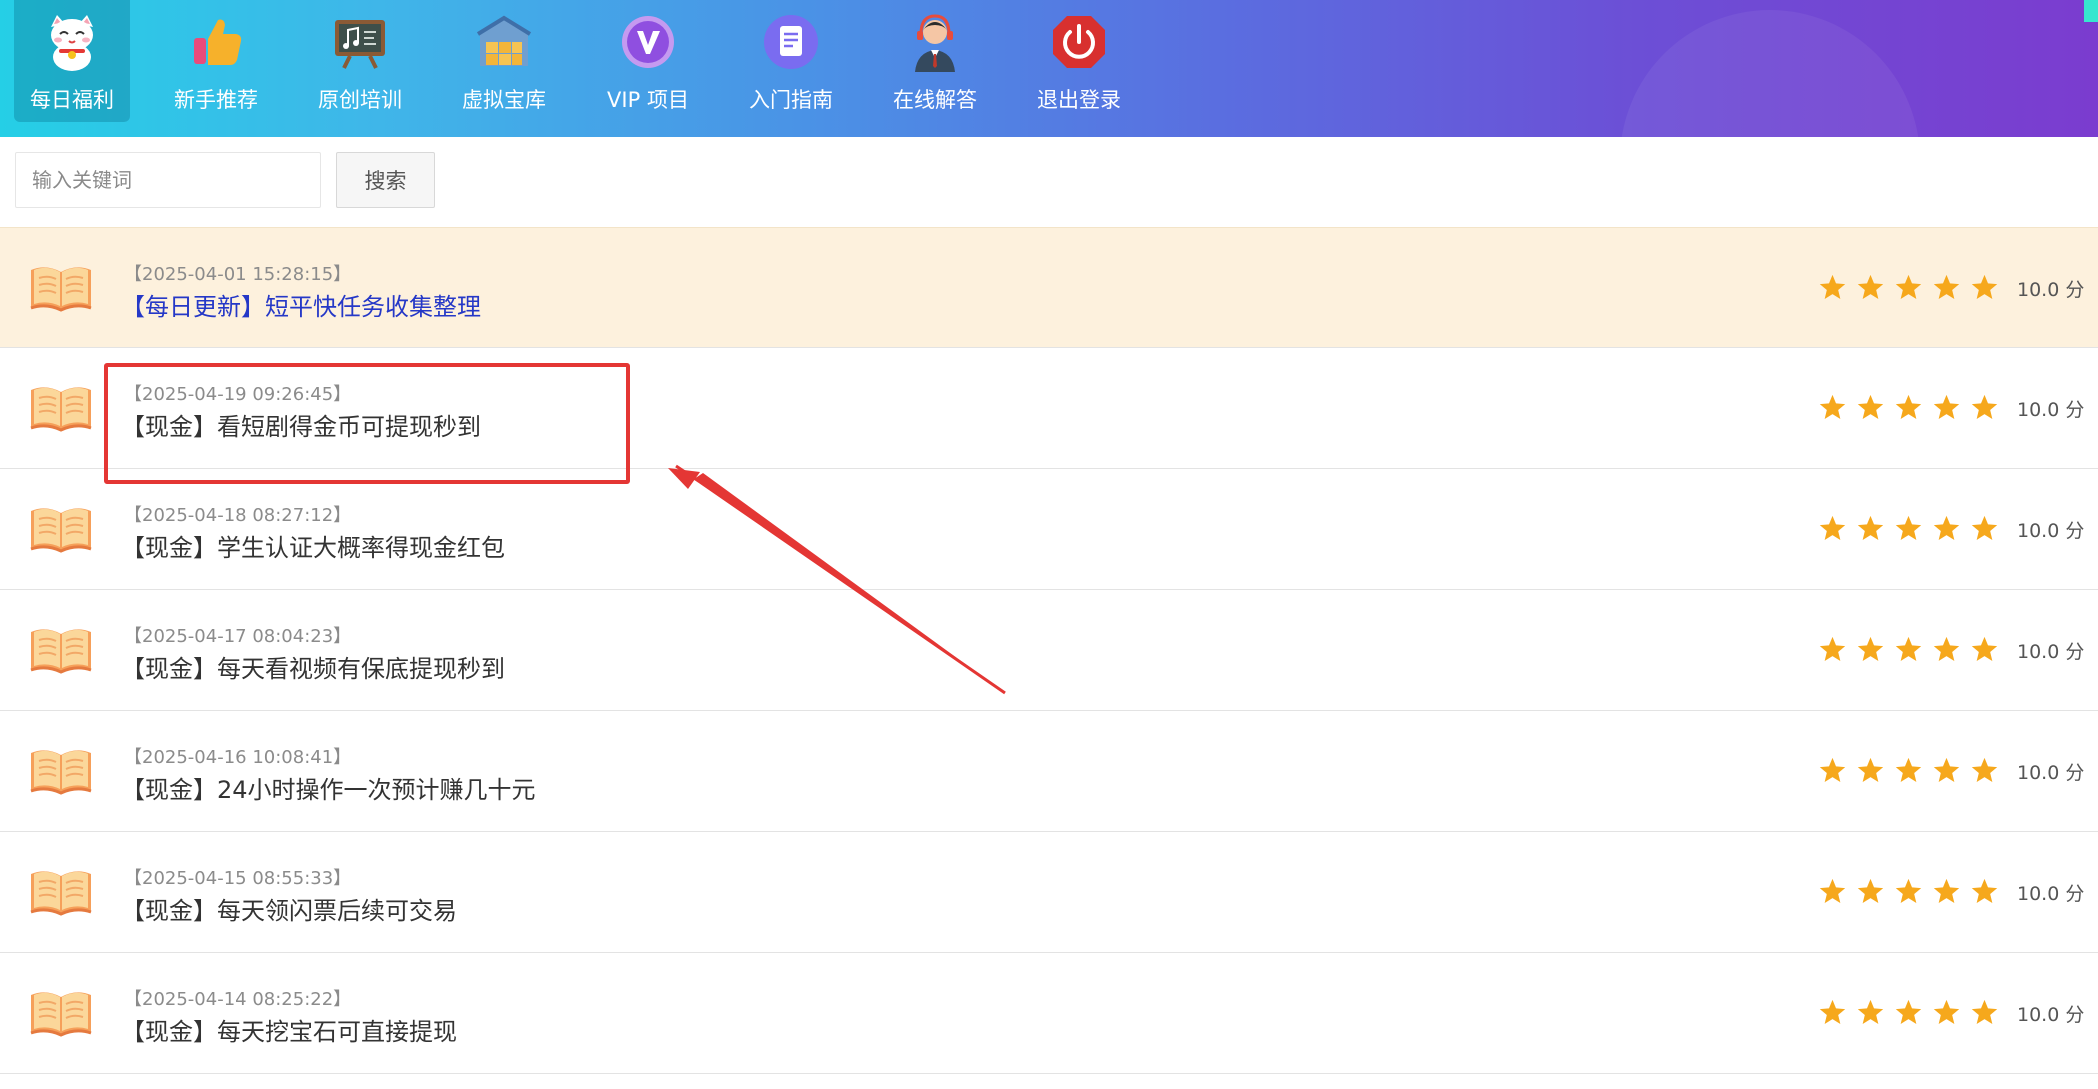  Describe the element at coordinates (168, 180) in the screenshot. I see `search-input` at that location.